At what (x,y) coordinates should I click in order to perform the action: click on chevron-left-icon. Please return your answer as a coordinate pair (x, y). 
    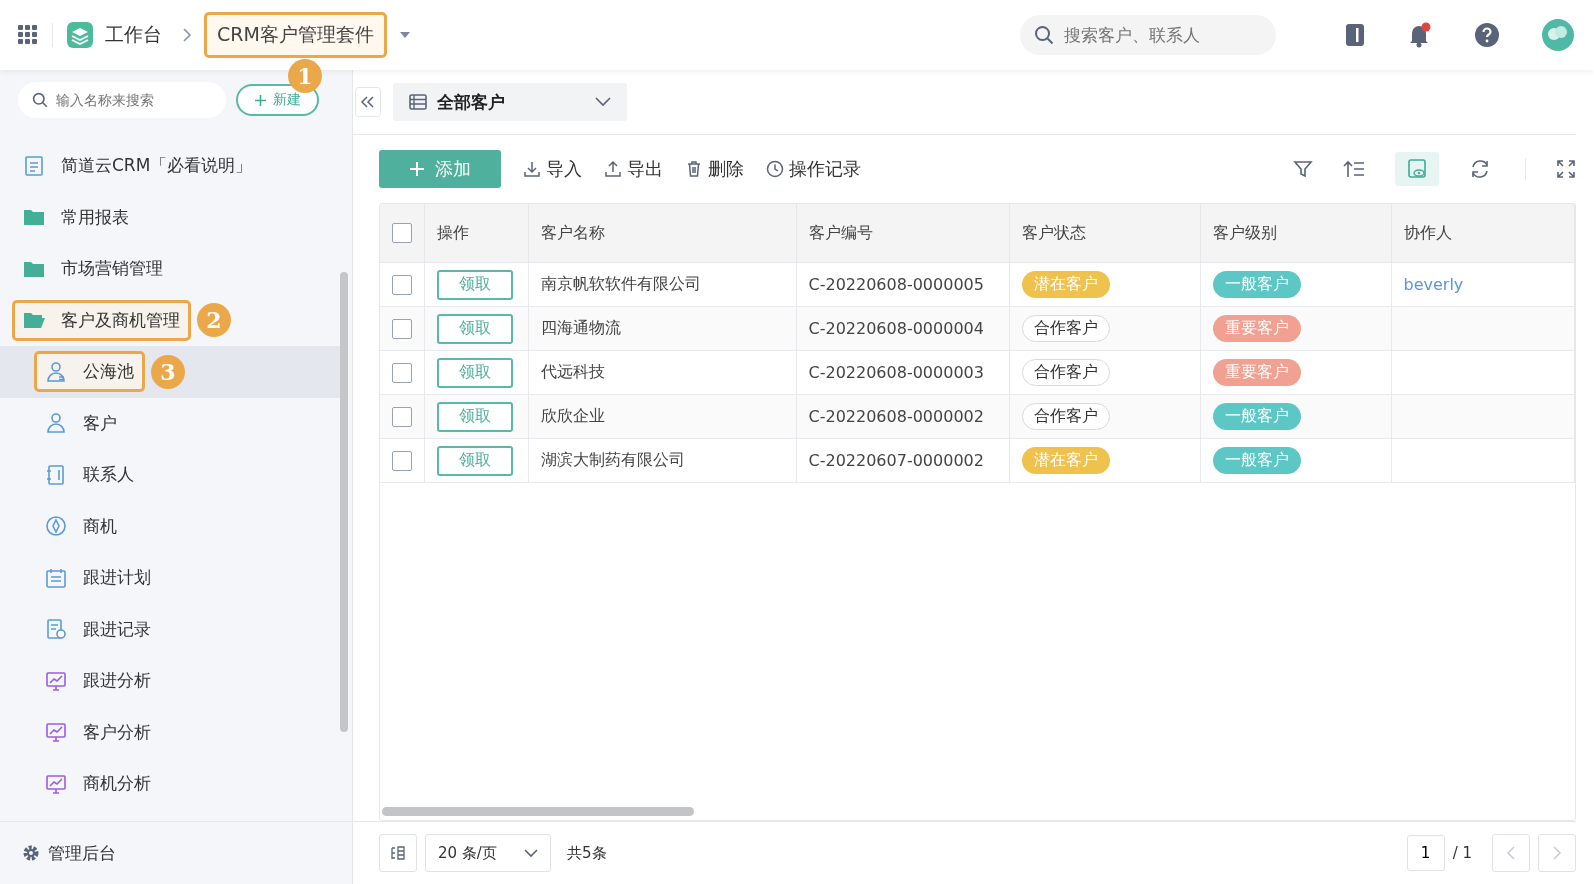
    Looking at the image, I should click on (1511, 853).